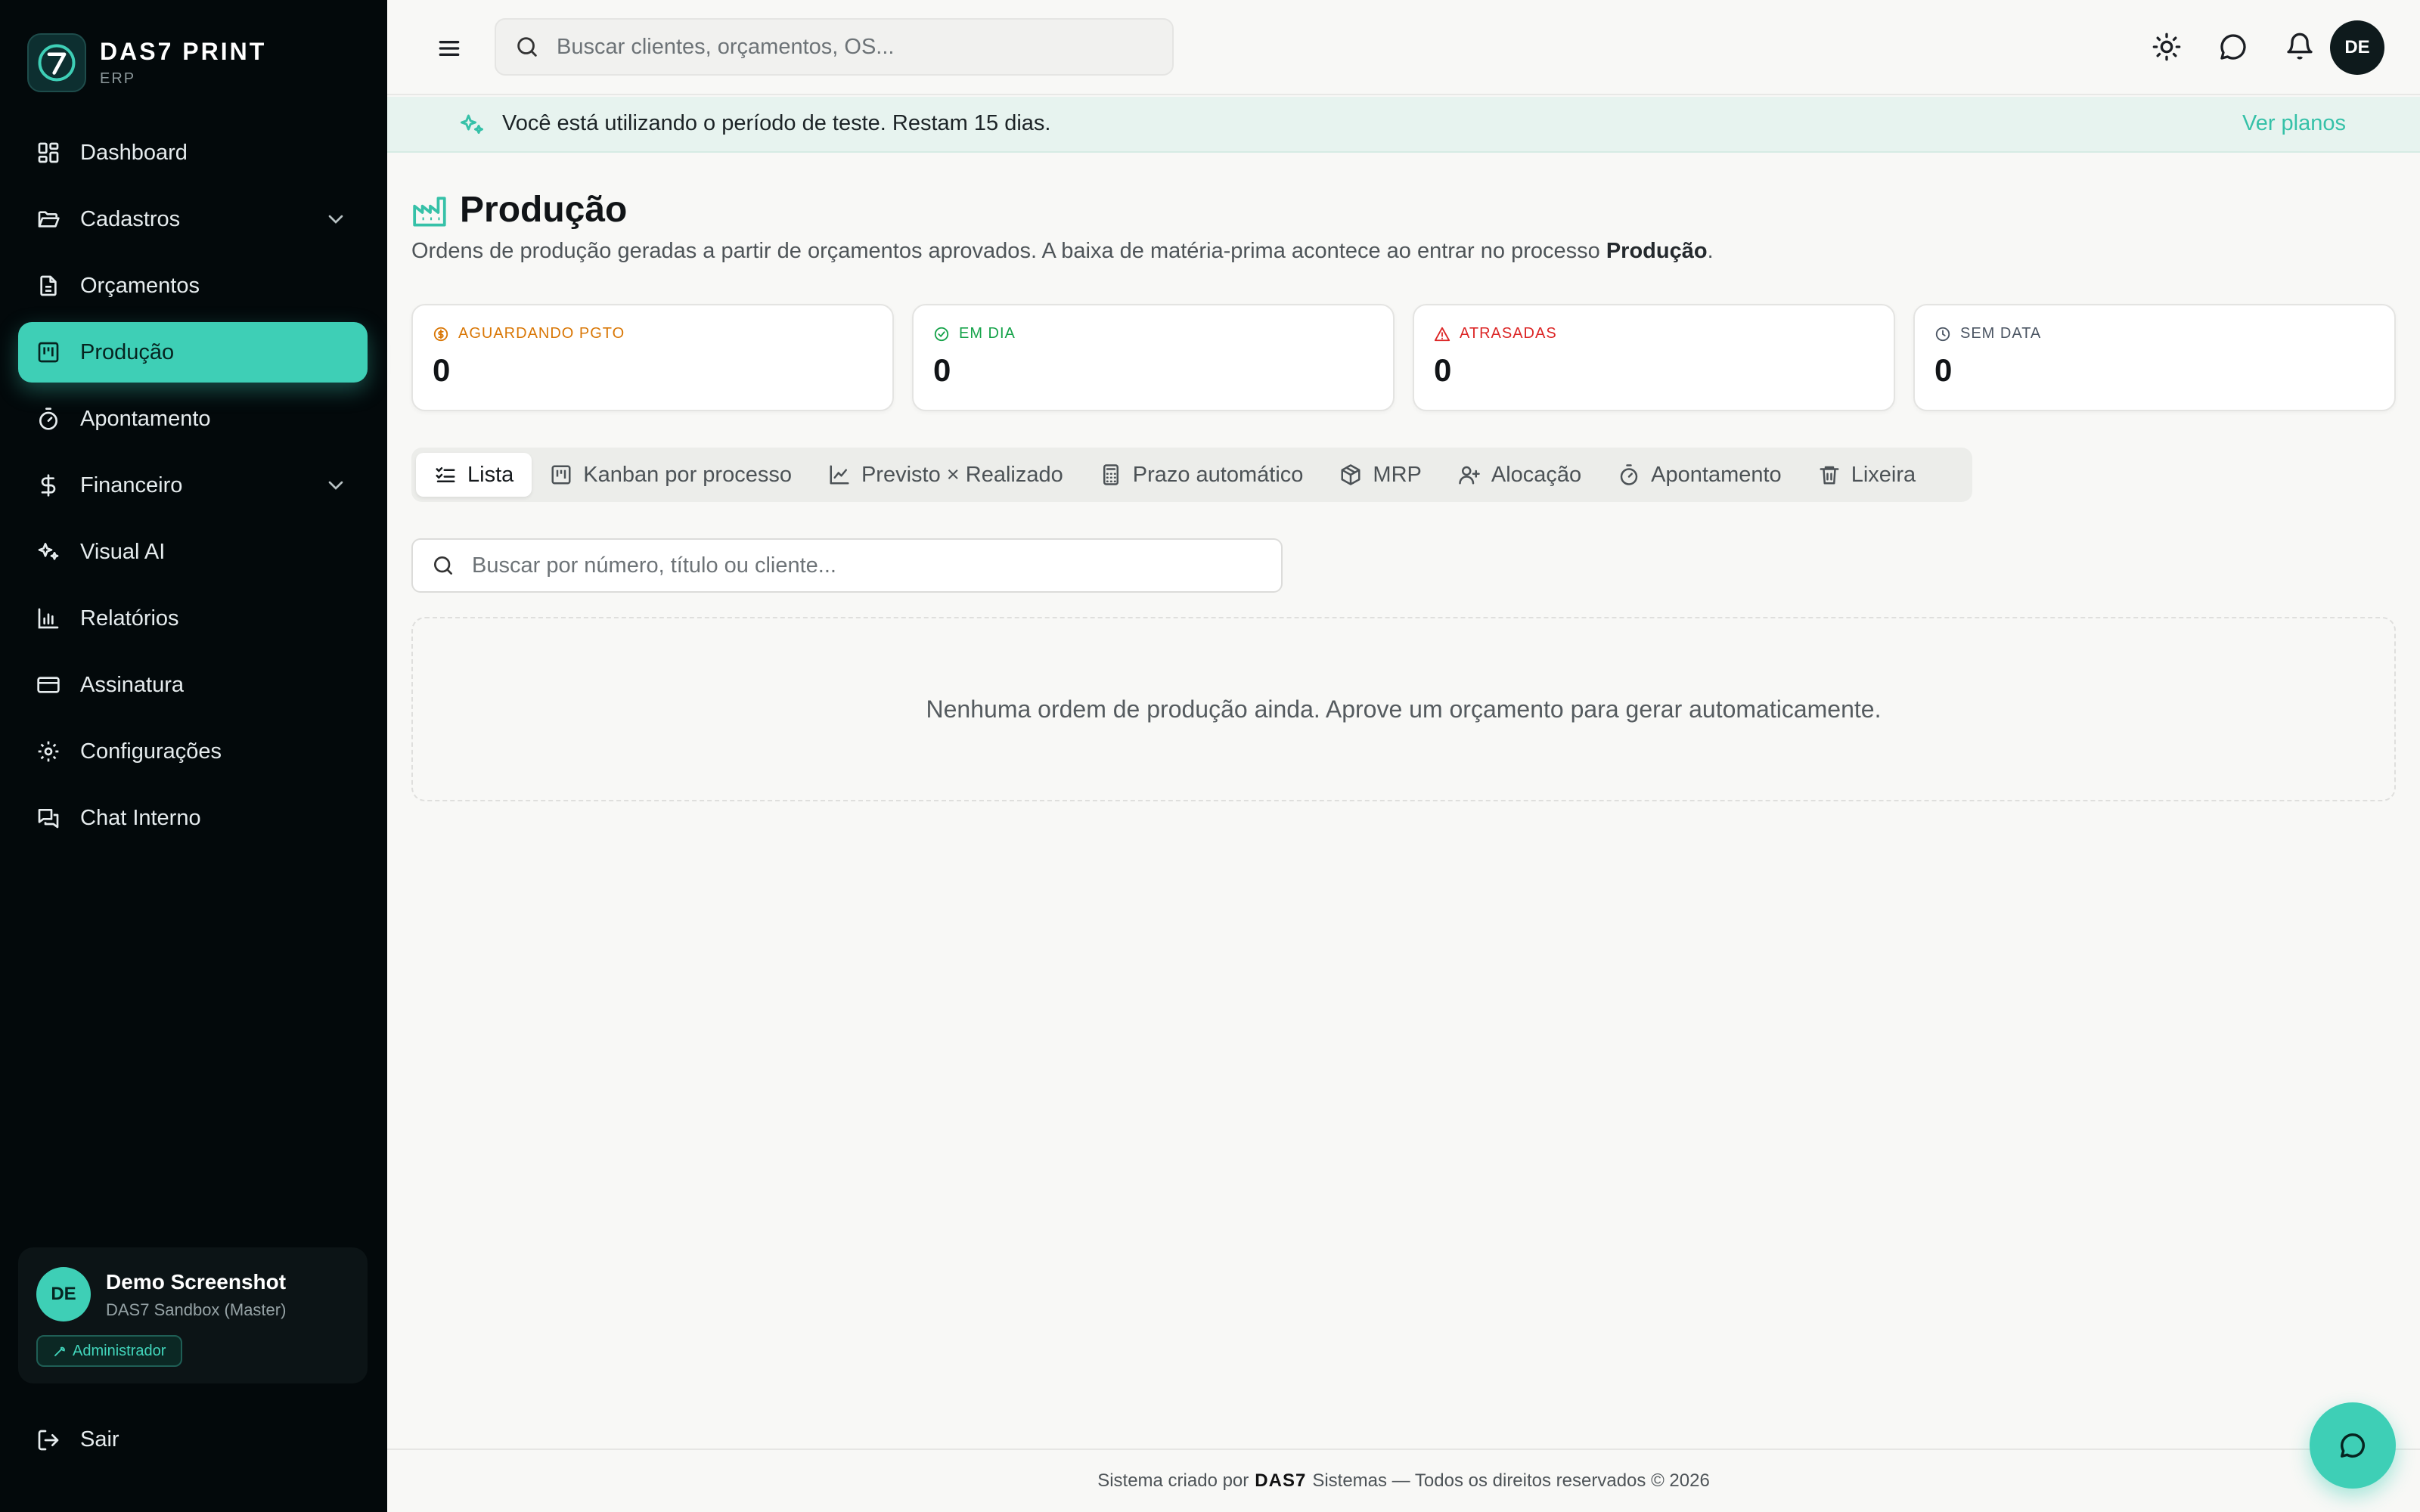 This screenshot has height=1512, width=2420. I want to click on stat-label: ATRASADAS, so click(1508, 333).